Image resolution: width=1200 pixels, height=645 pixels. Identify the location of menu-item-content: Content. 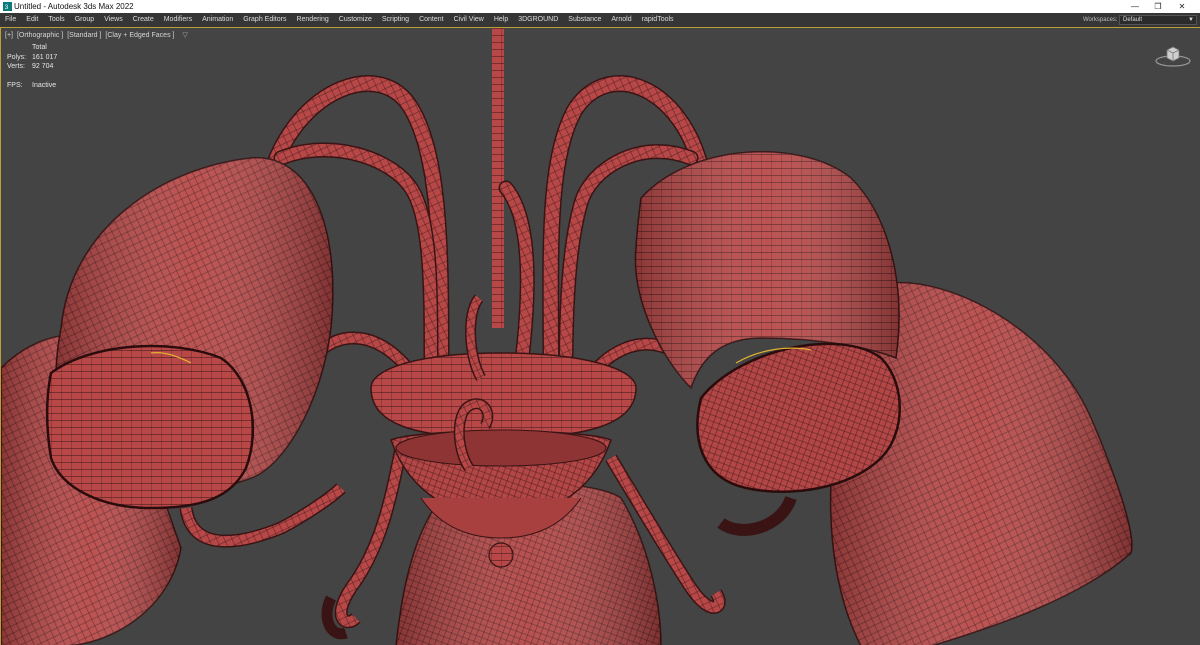
(431, 20).